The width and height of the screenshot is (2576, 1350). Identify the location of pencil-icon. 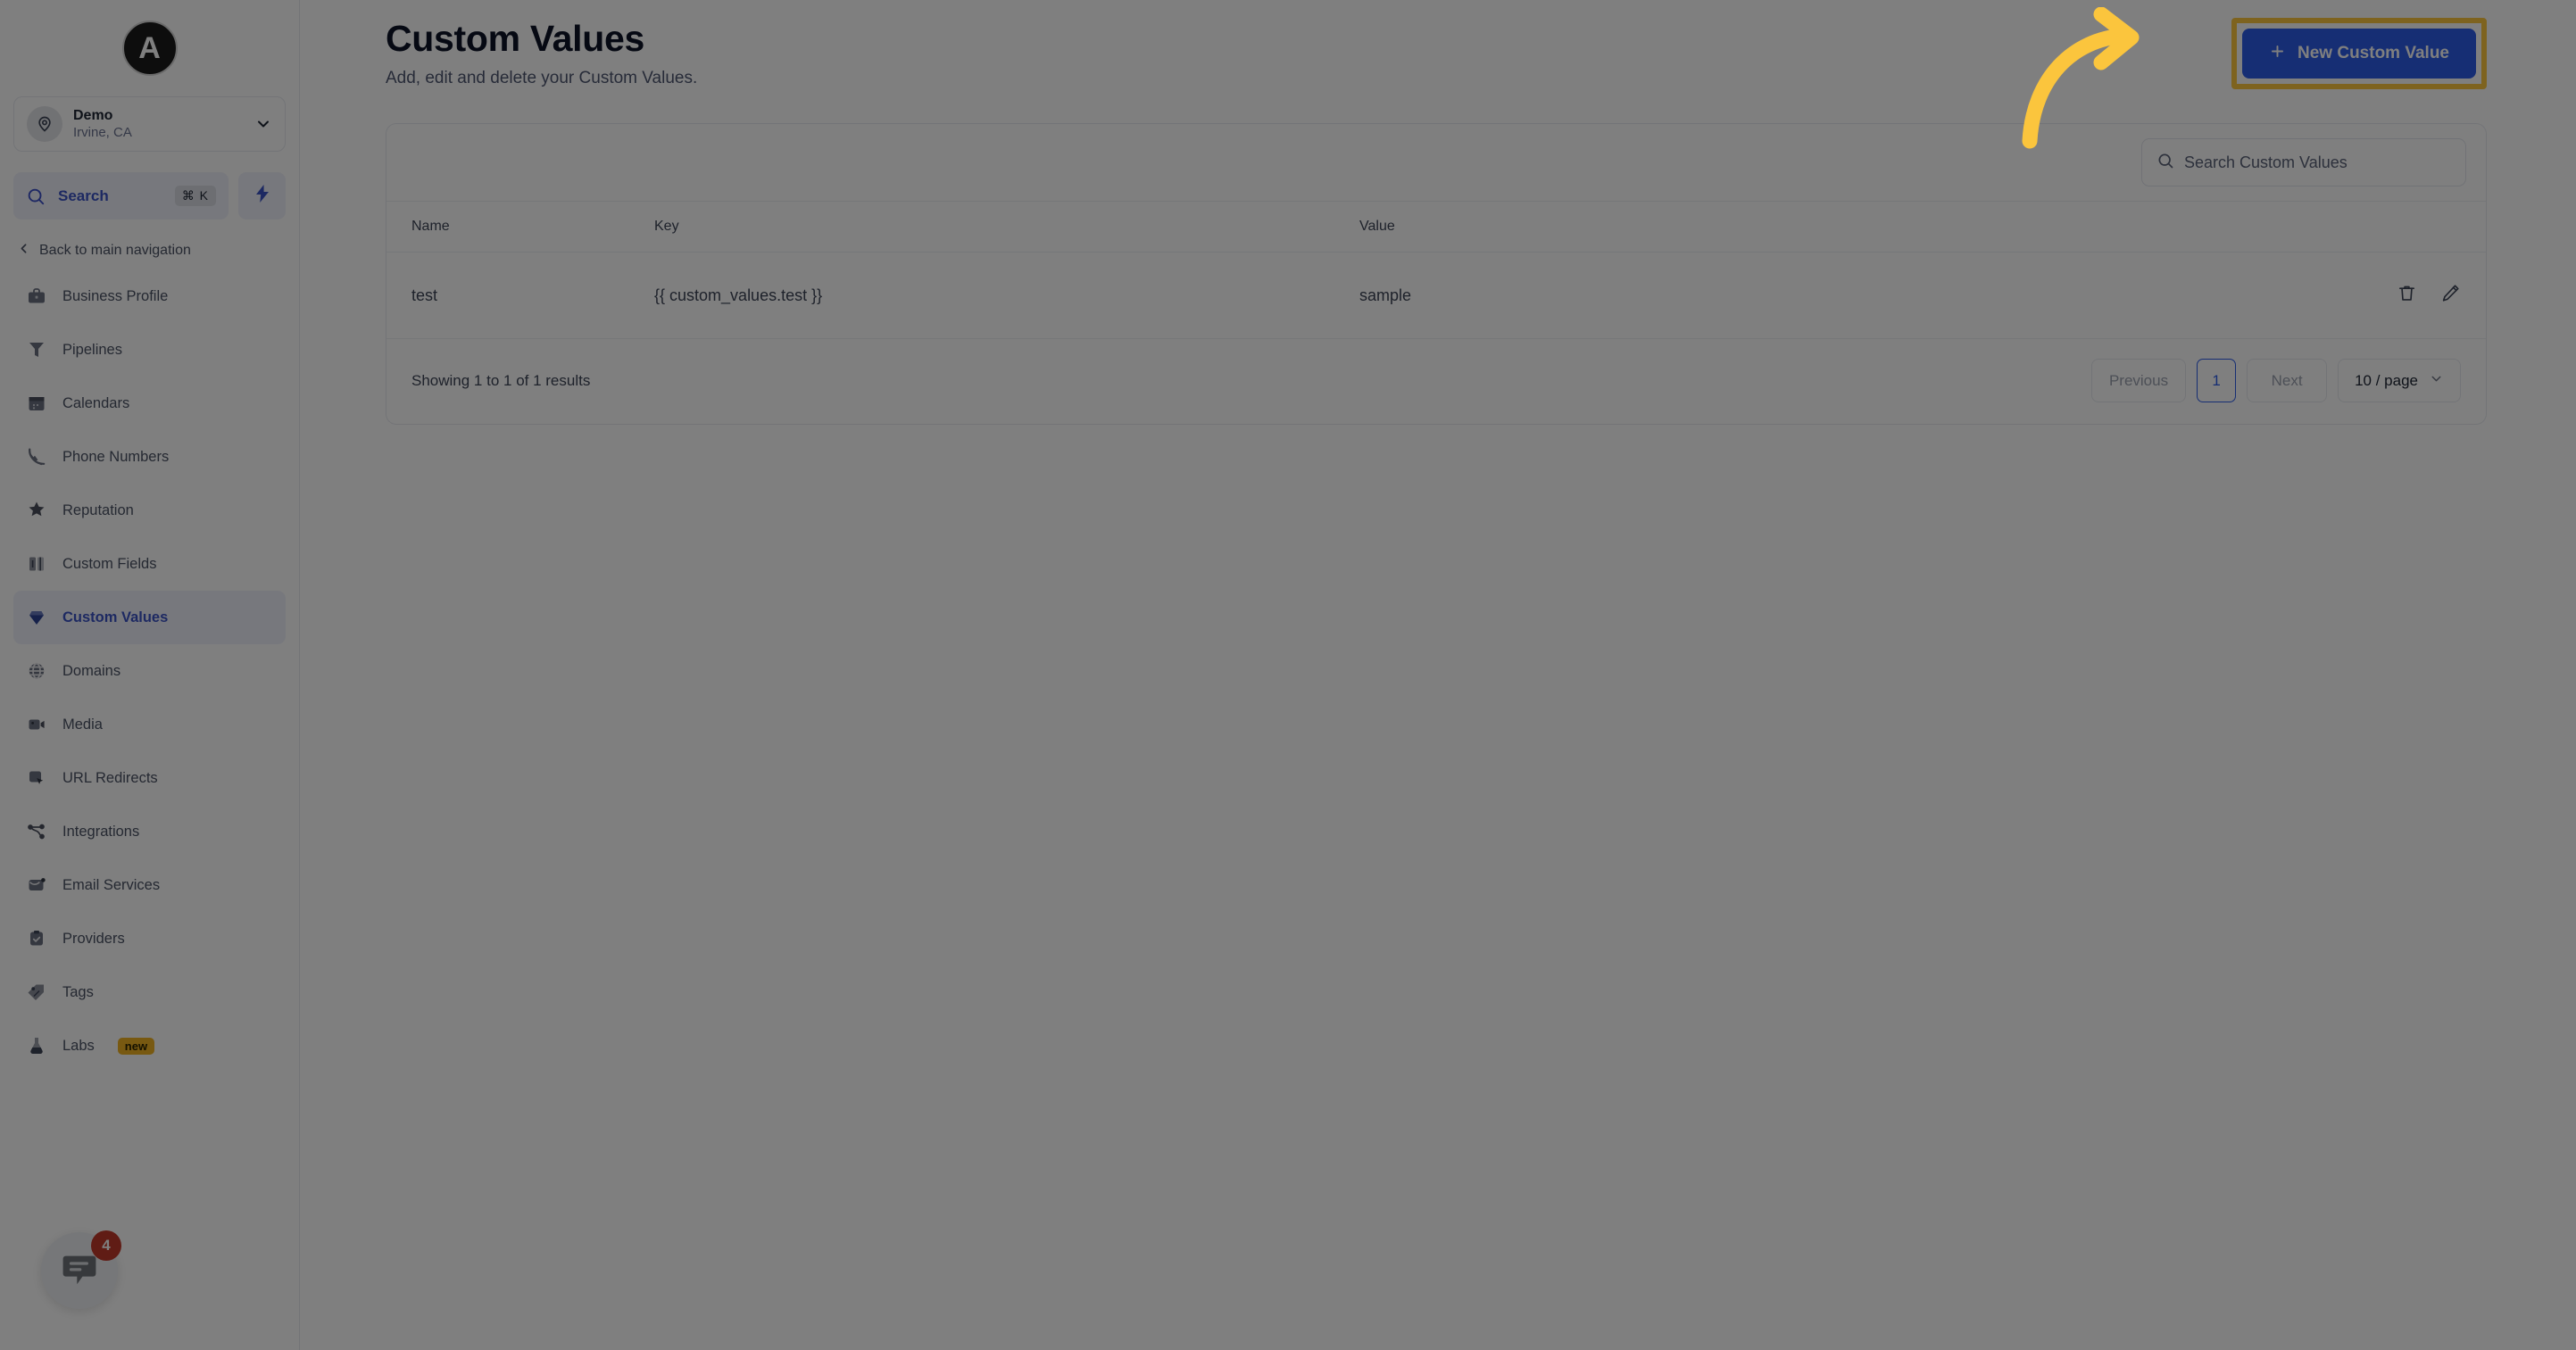
(2450, 293).